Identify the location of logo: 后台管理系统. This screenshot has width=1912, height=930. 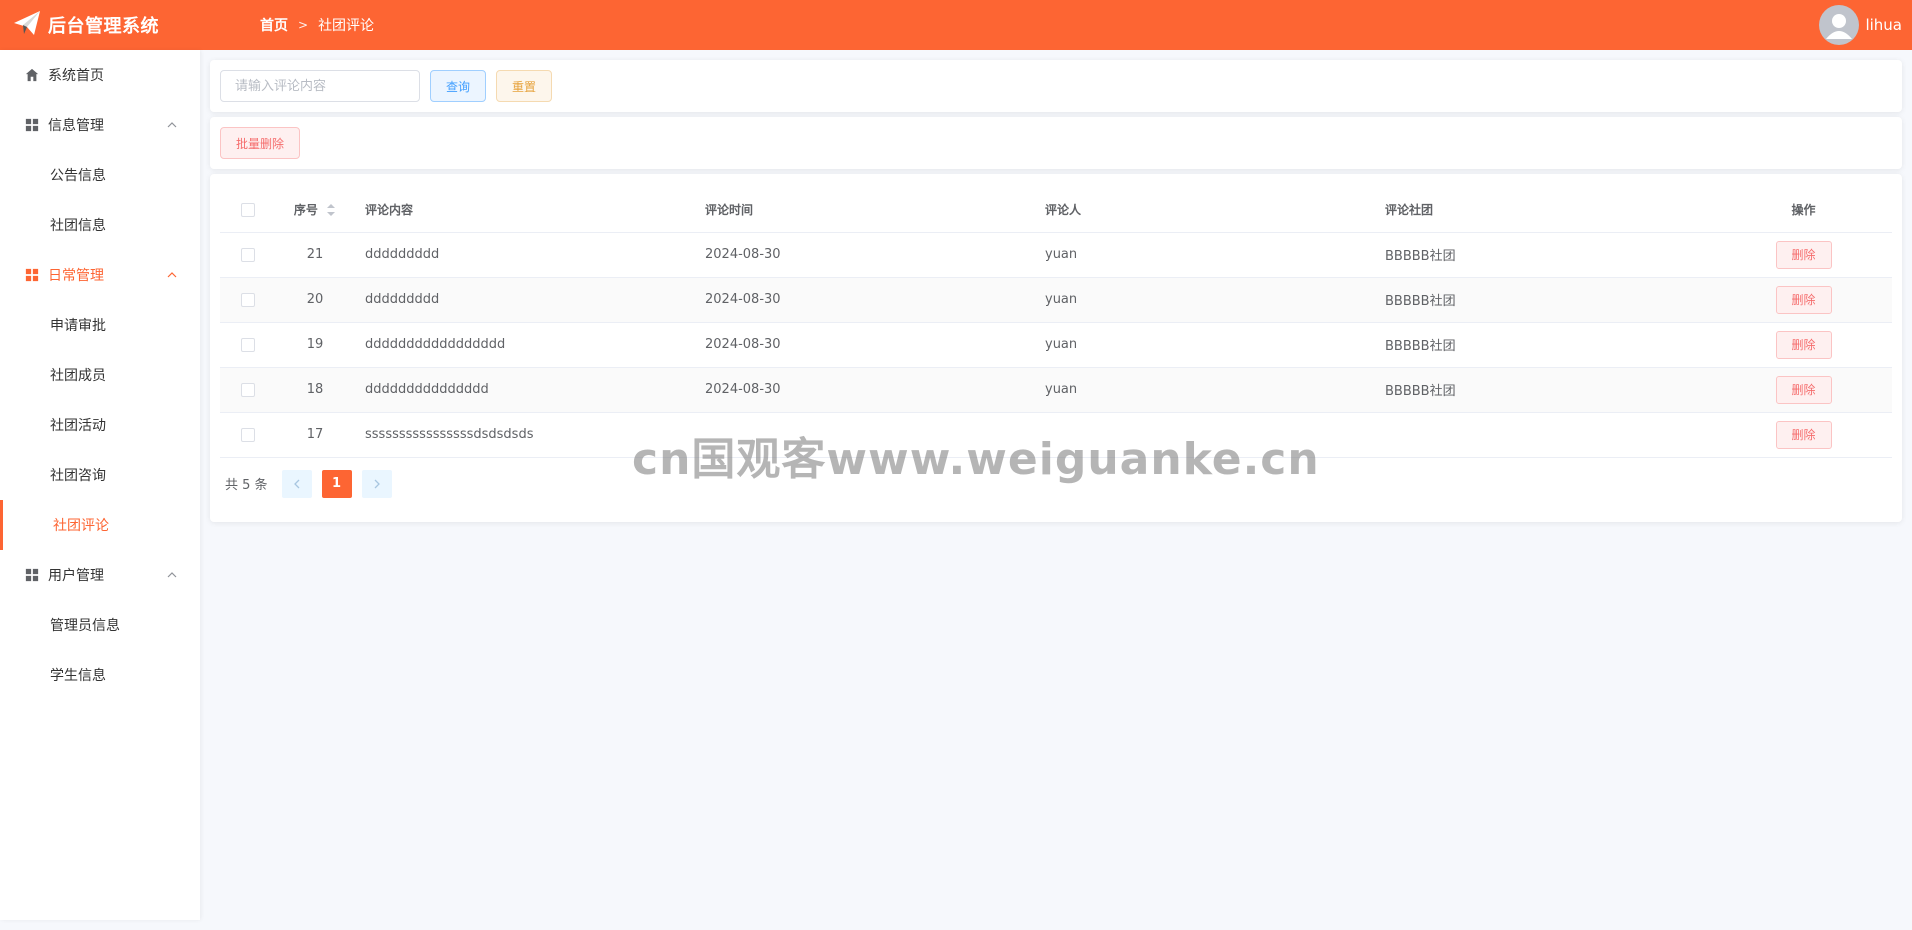
(120, 25).